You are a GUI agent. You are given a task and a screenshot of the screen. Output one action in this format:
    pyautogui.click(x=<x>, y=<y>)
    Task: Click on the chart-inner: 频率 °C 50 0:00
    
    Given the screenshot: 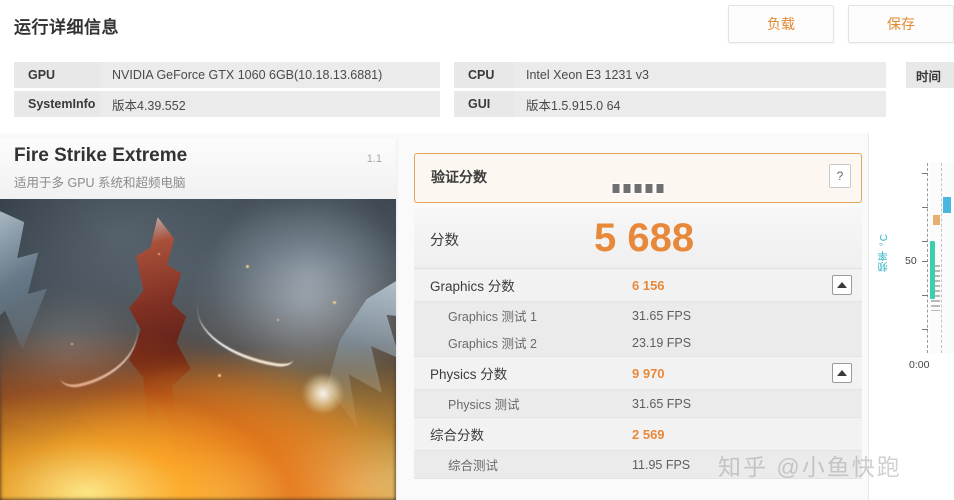 What is the action you would take?
    pyautogui.click(x=911, y=270)
    